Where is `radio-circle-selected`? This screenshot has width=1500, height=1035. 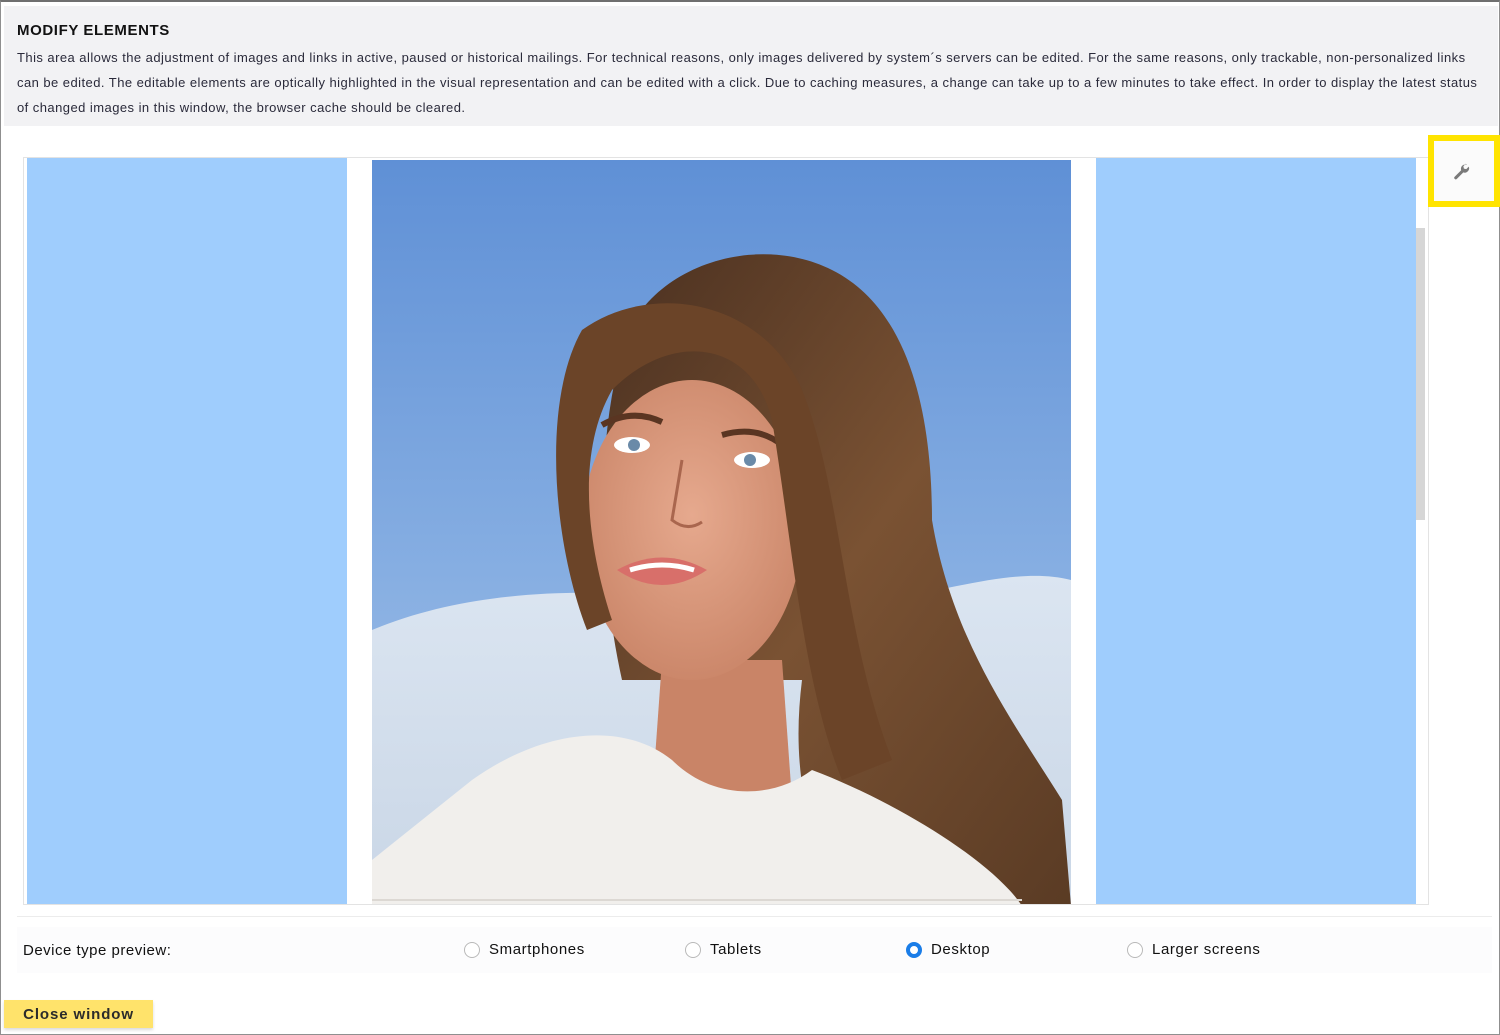 radio-circle-selected is located at coordinates (914, 949).